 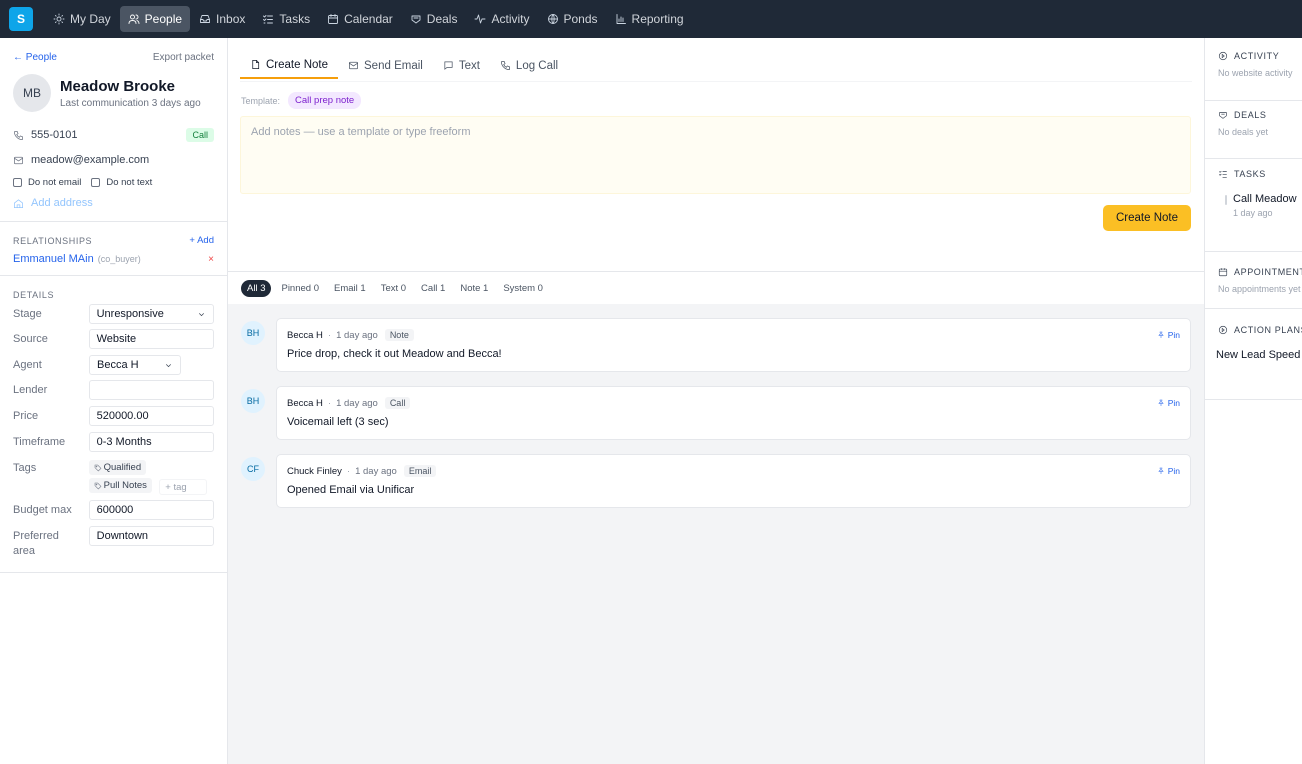 What do you see at coordinates (53, 259) in the screenshot?
I see `relationship-name: Emmanuel MAin` at bounding box center [53, 259].